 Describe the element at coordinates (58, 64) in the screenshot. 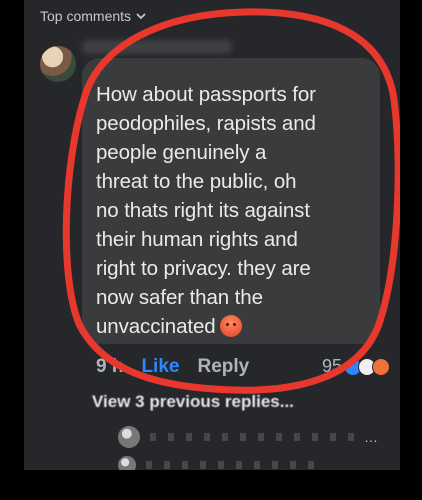

I see `avatar` at that location.